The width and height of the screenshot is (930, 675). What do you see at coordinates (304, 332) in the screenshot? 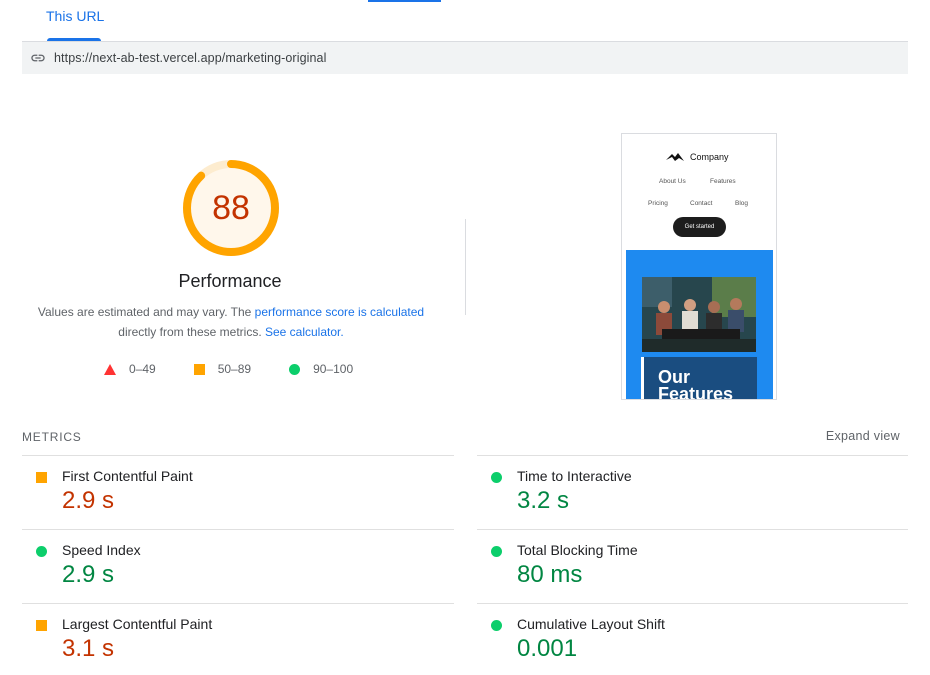
I see `see-calculator-link: See calculator.` at bounding box center [304, 332].